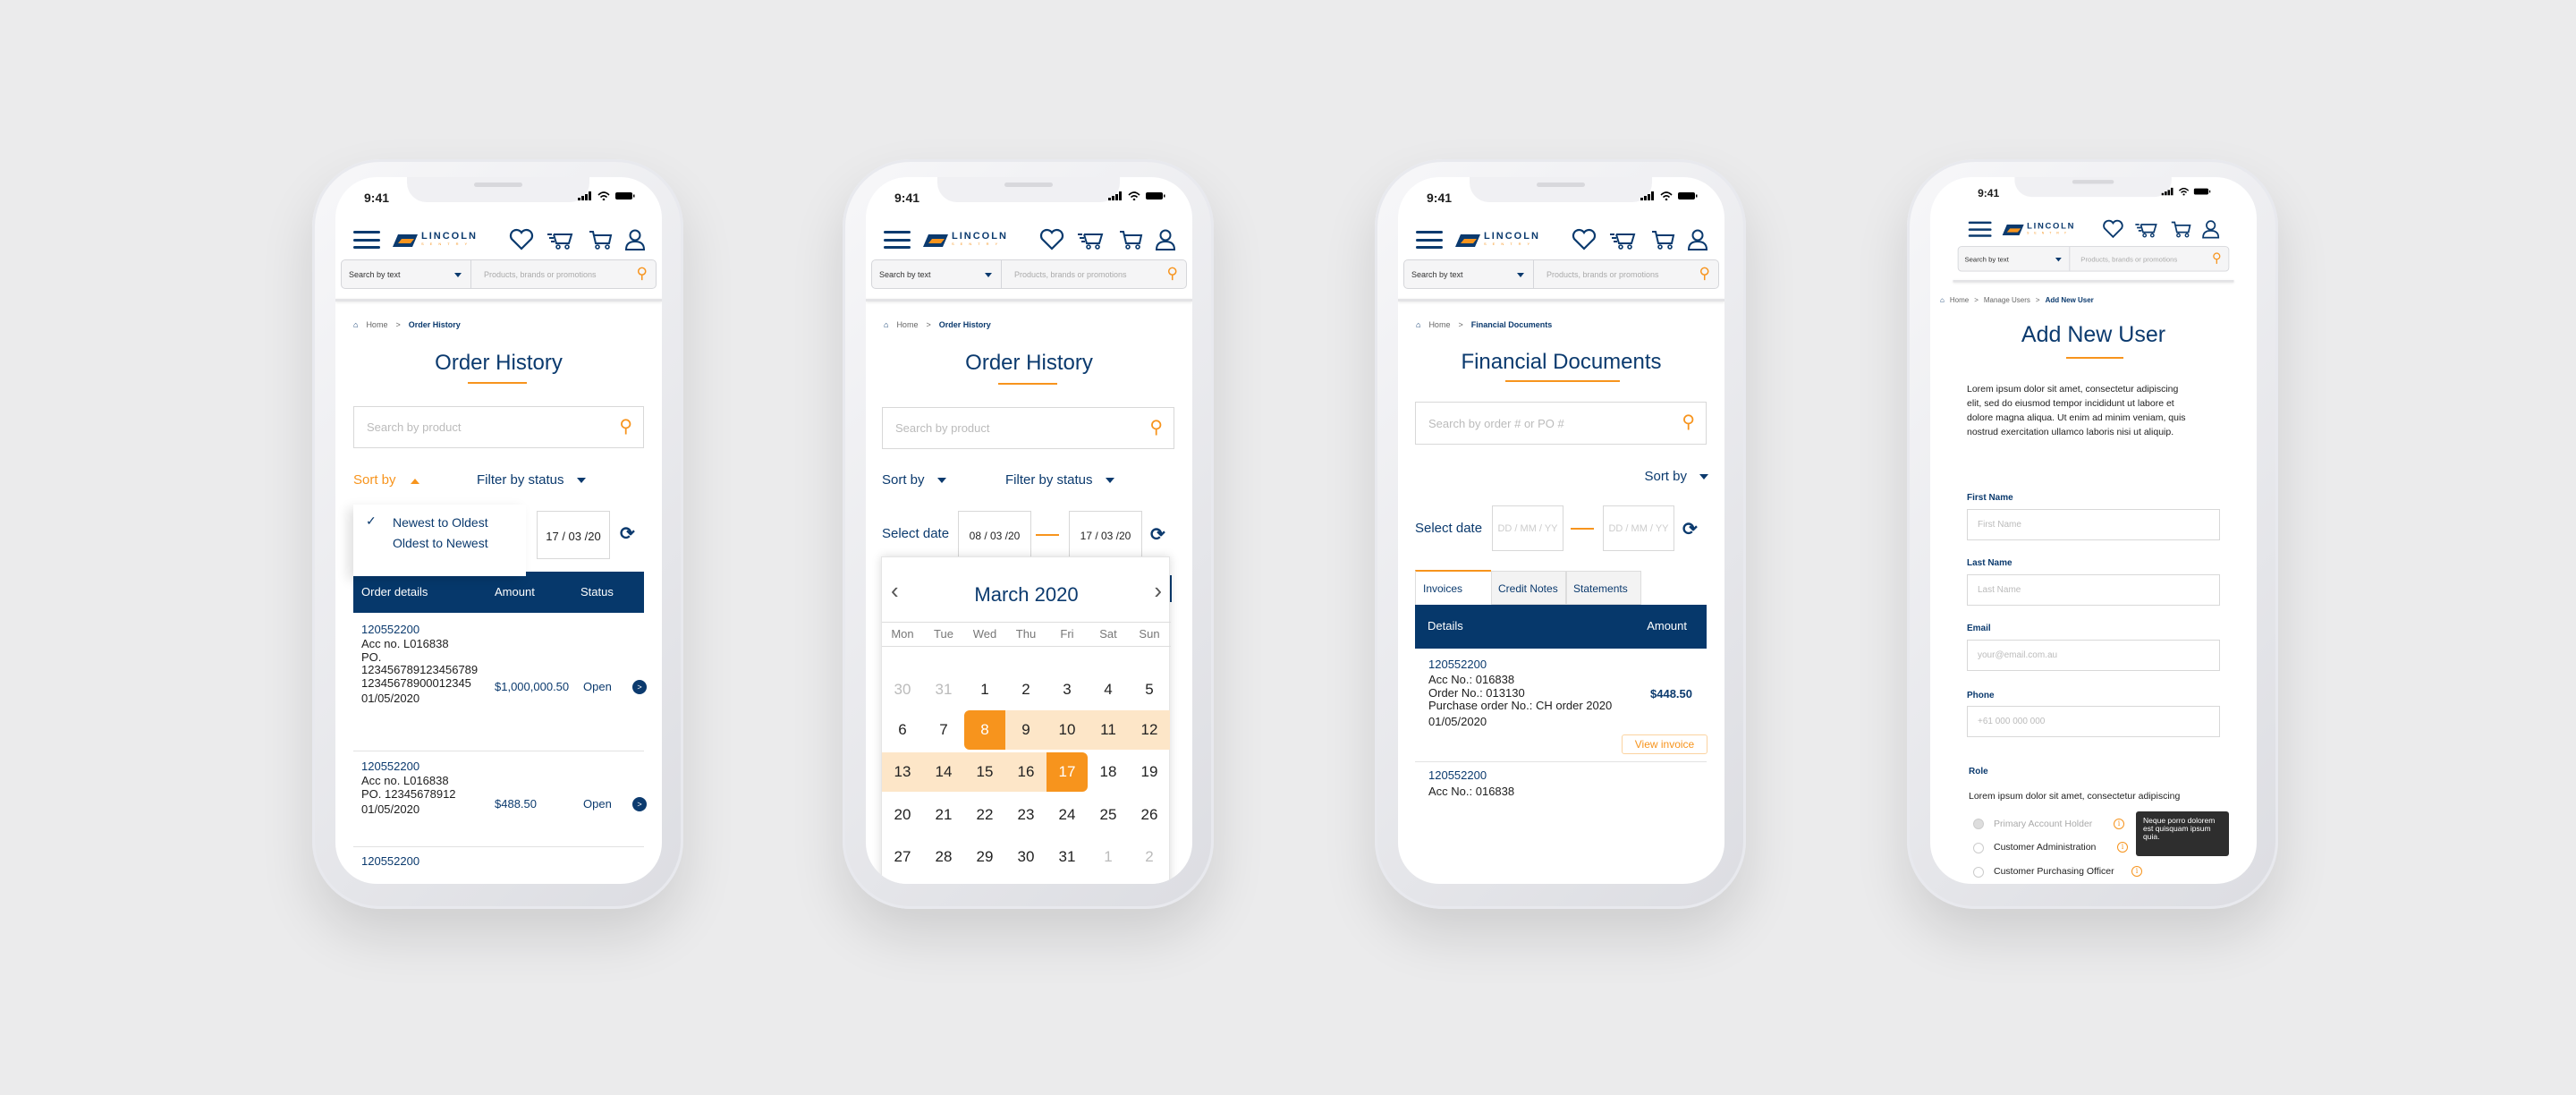 The width and height of the screenshot is (2576, 1095). What do you see at coordinates (984, 857) in the screenshot?
I see `calendar-day: 29` at bounding box center [984, 857].